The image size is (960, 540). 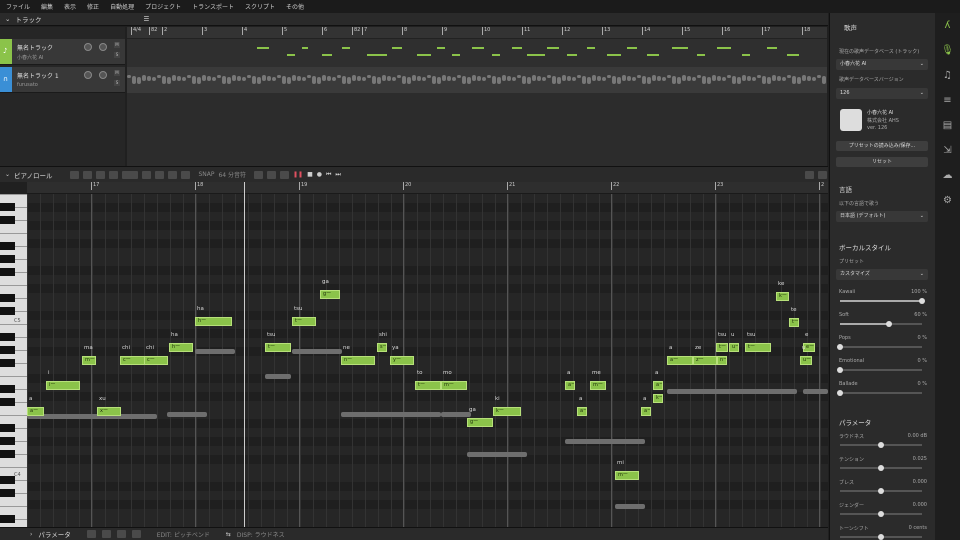 What do you see at coordinates (122, 6) in the screenshot?
I see `menu-item-4: 自動処理` at bounding box center [122, 6].